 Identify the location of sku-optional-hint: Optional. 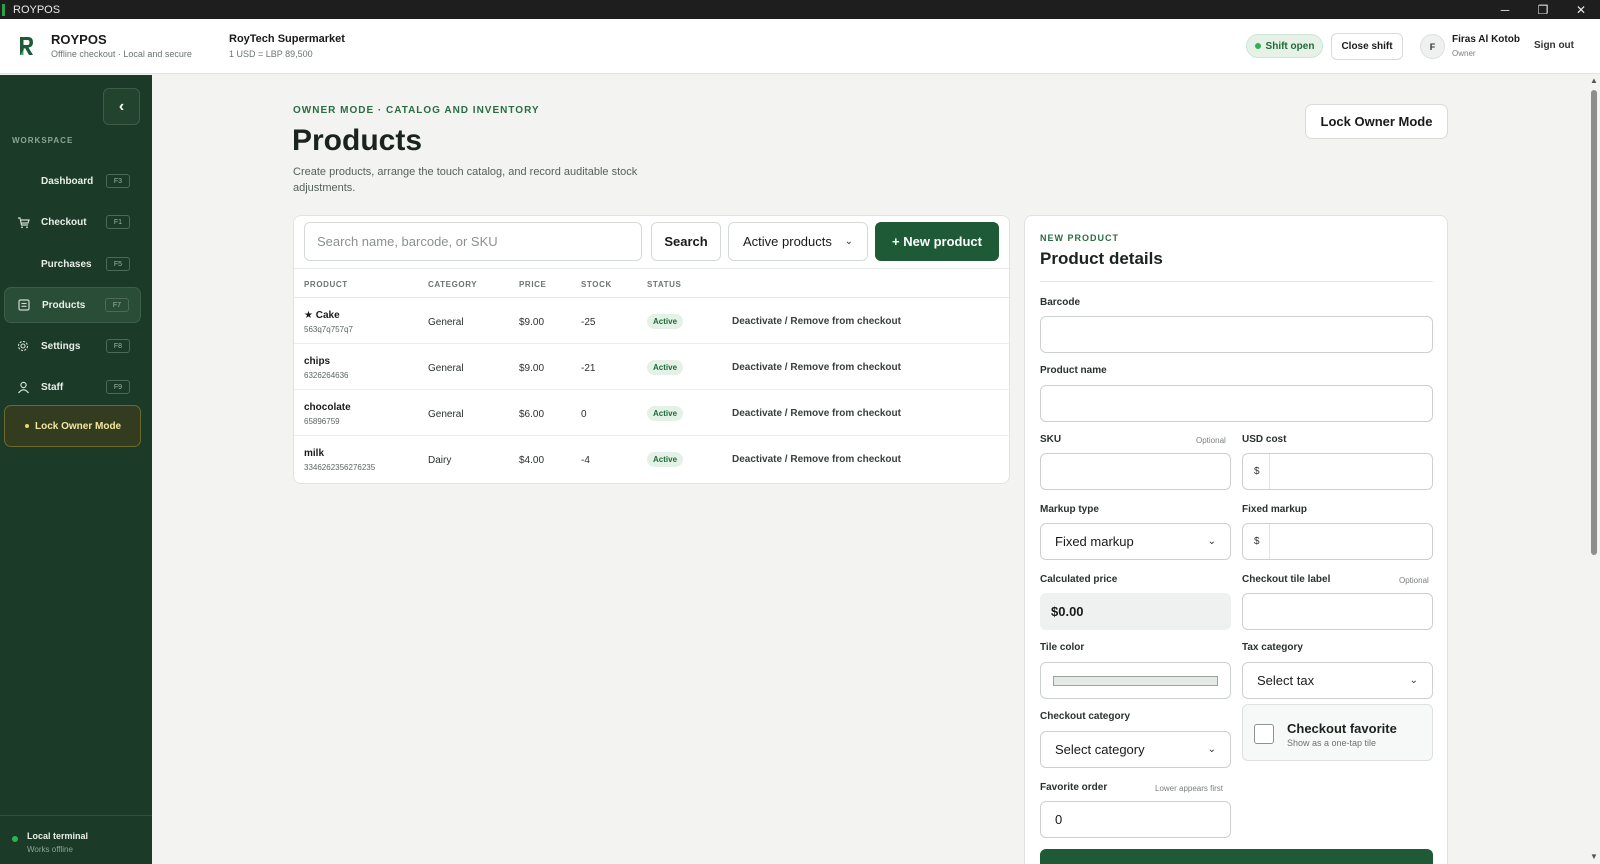
(1211, 440).